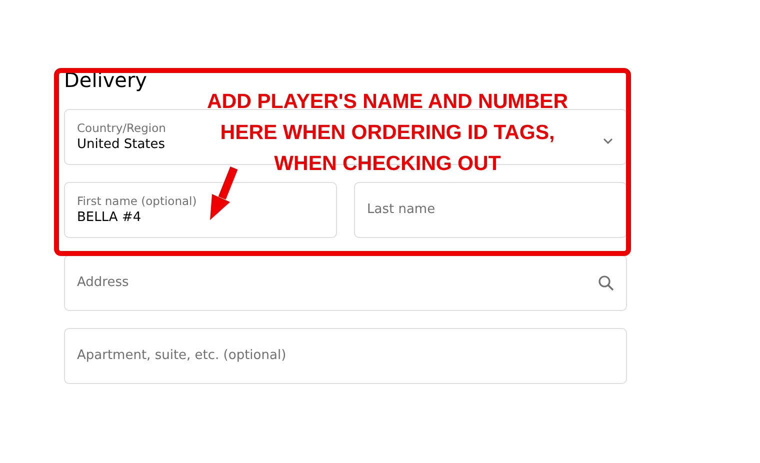  I want to click on field-label: Country/Region, so click(121, 128).